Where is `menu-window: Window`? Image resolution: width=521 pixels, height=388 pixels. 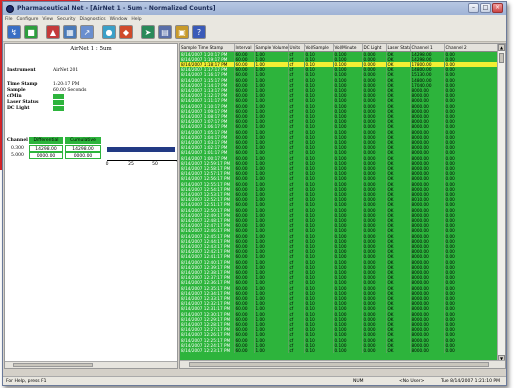 menu-window: Window is located at coordinates (119, 19).